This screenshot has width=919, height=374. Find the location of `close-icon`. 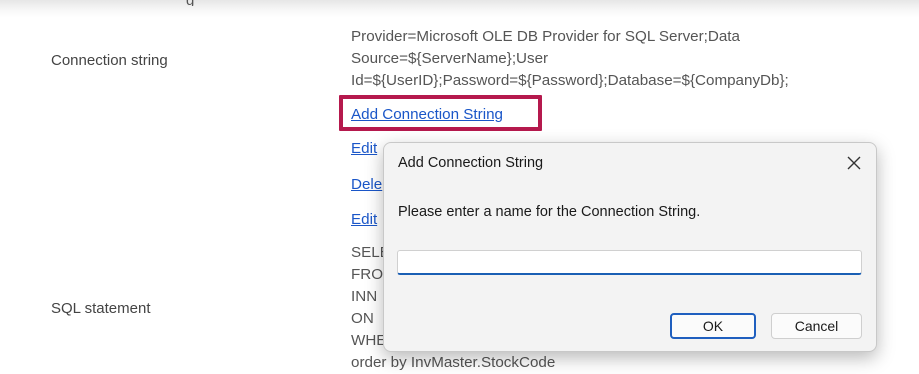

close-icon is located at coordinates (854, 163).